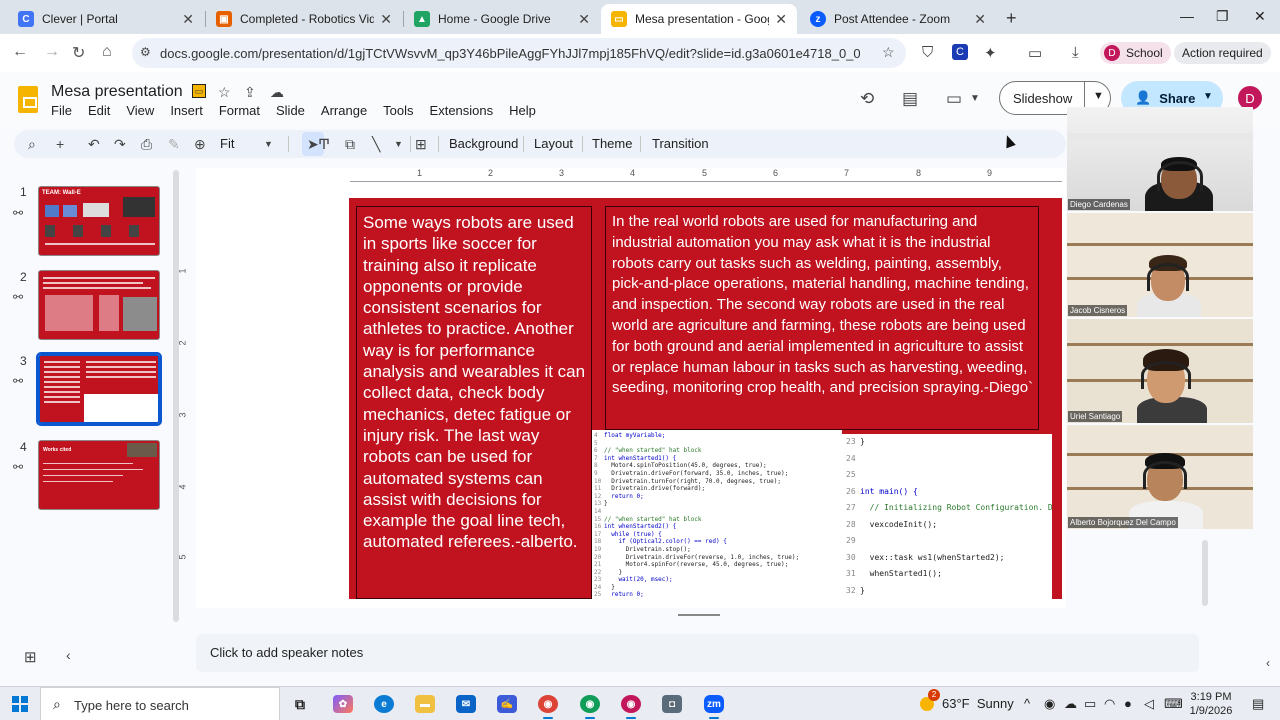  Describe the element at coordinates (290, 110) in the screenshot. I see `menu-slide: Slide` at that location.